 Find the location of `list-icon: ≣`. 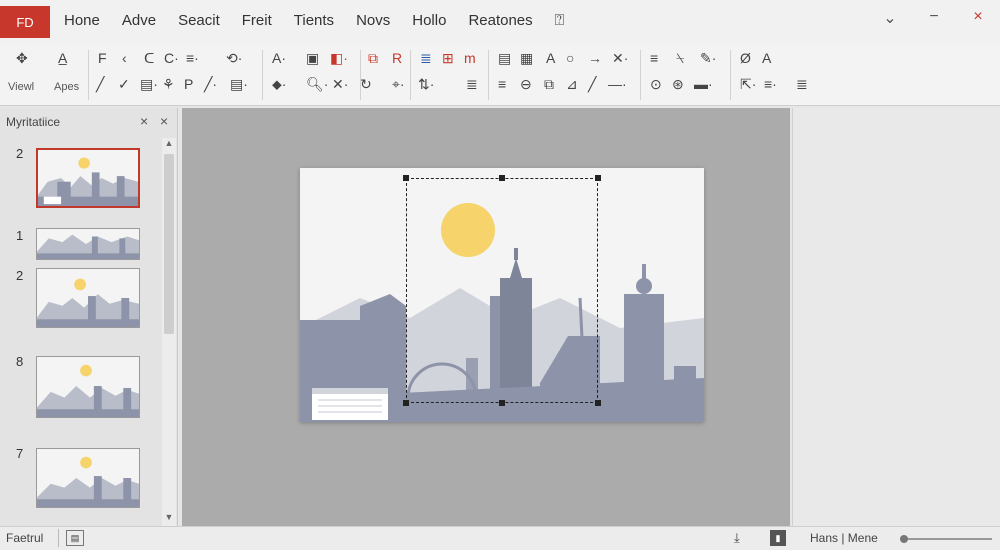

list-icon: ≣ is located at coordinates (426, 58).